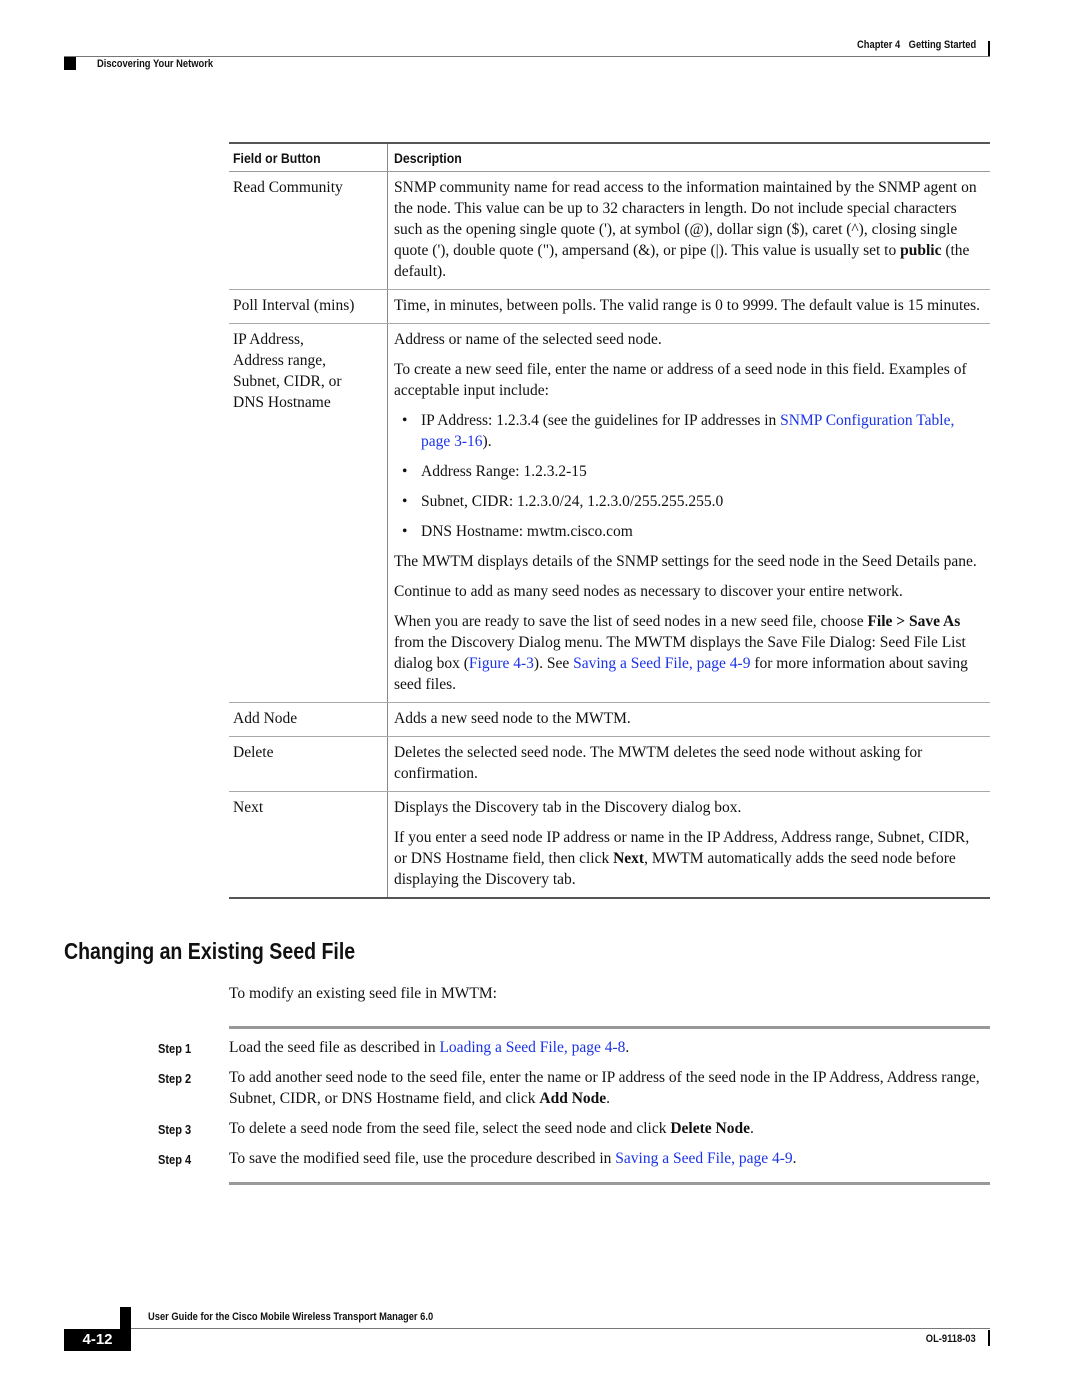  I want to click on default-value: public, so click(921, 250).